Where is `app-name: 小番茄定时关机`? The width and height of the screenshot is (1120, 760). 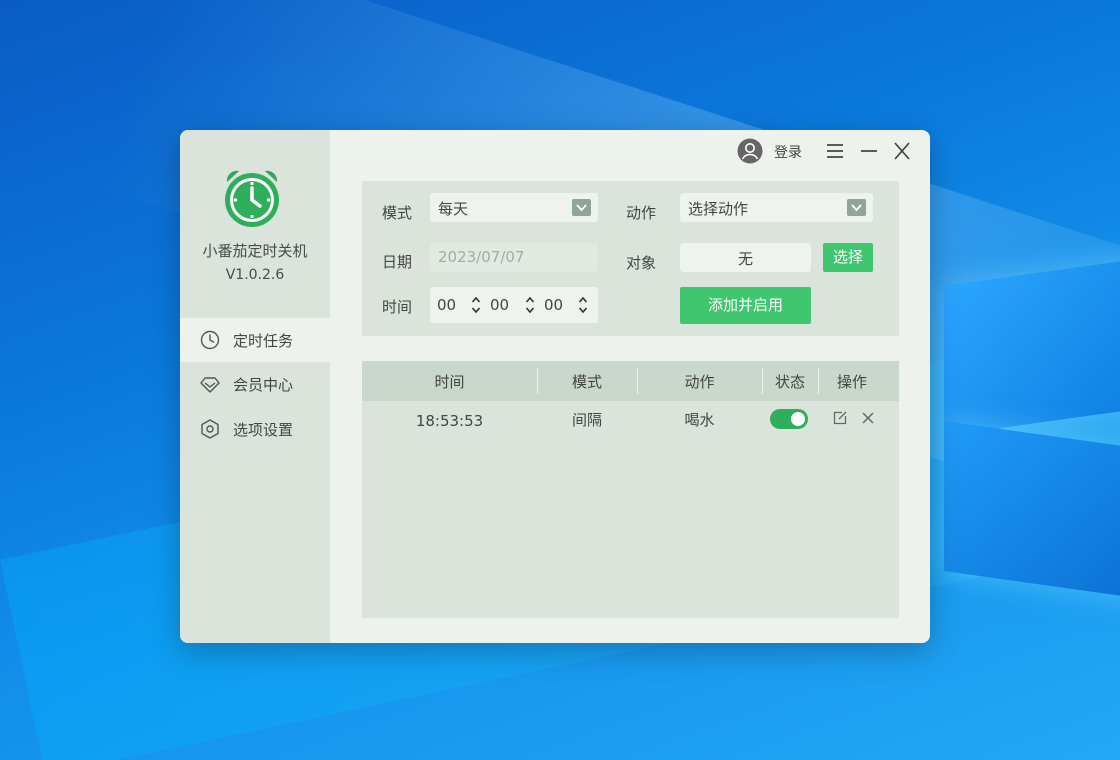
app-name: 小番茄定时关机 is located at coordinates (255, 251).